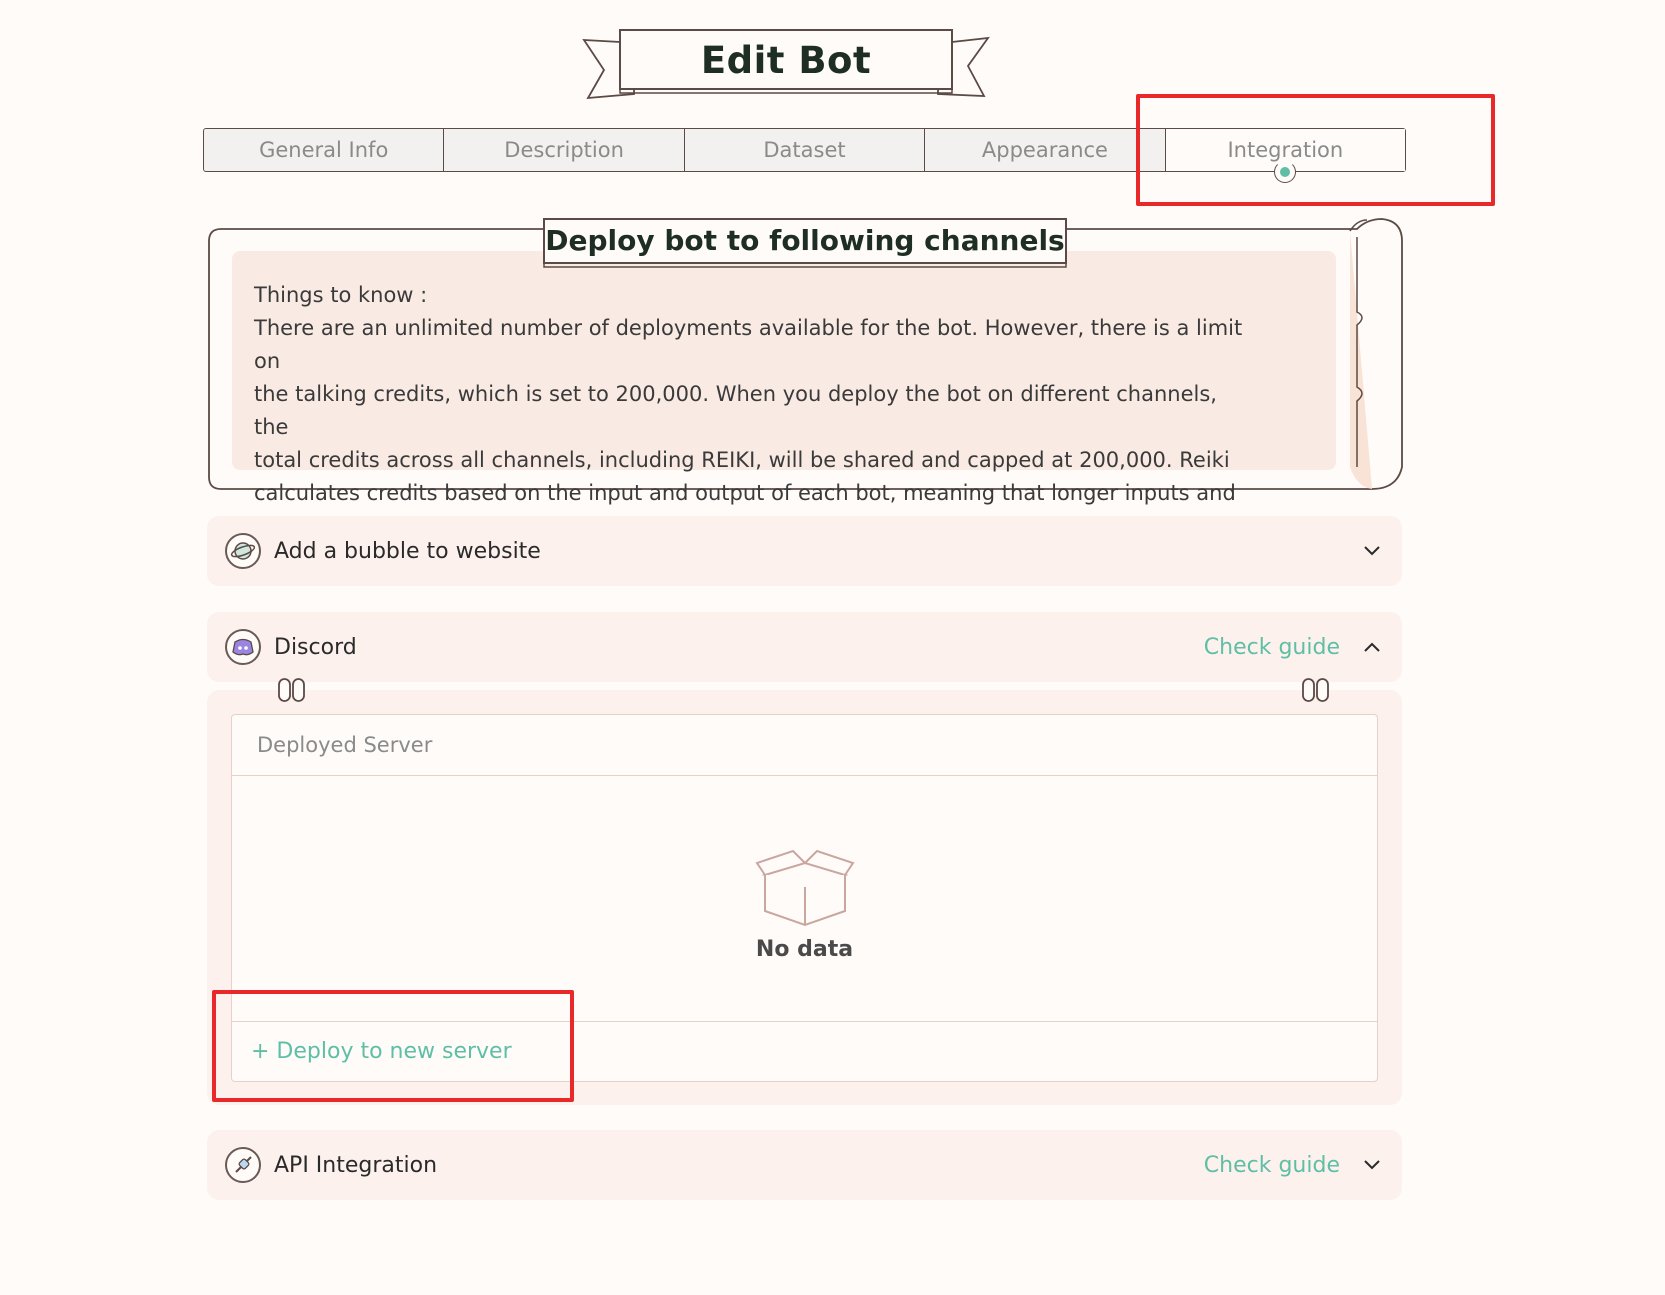  Describe the element at coordinates (315, 647) in the screenshot. I see `channel-label: Discord` at that location.